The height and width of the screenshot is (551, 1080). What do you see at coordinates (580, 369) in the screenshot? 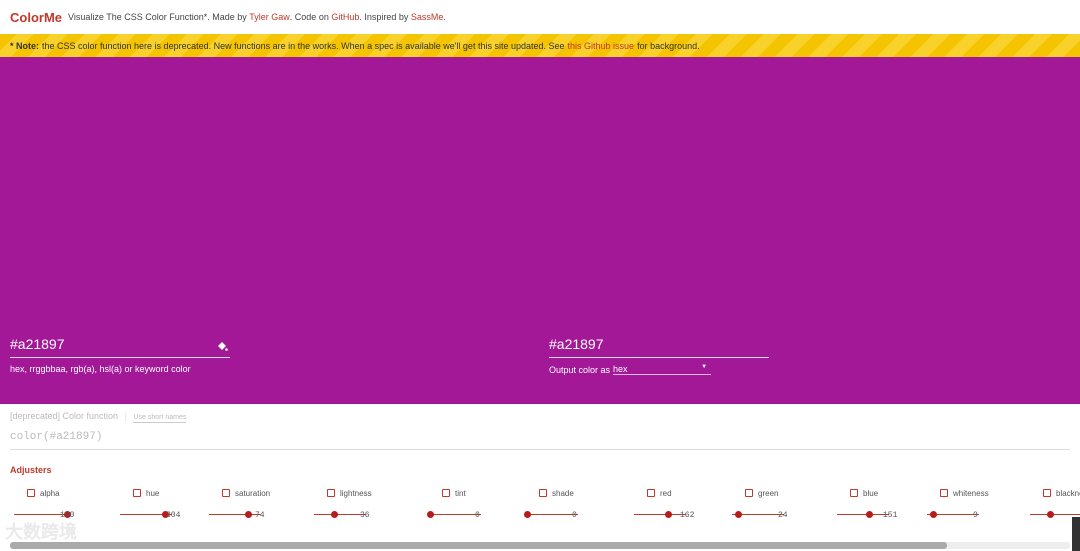
I see `output-format-label: Output color as` at bounding box center [580, 369].